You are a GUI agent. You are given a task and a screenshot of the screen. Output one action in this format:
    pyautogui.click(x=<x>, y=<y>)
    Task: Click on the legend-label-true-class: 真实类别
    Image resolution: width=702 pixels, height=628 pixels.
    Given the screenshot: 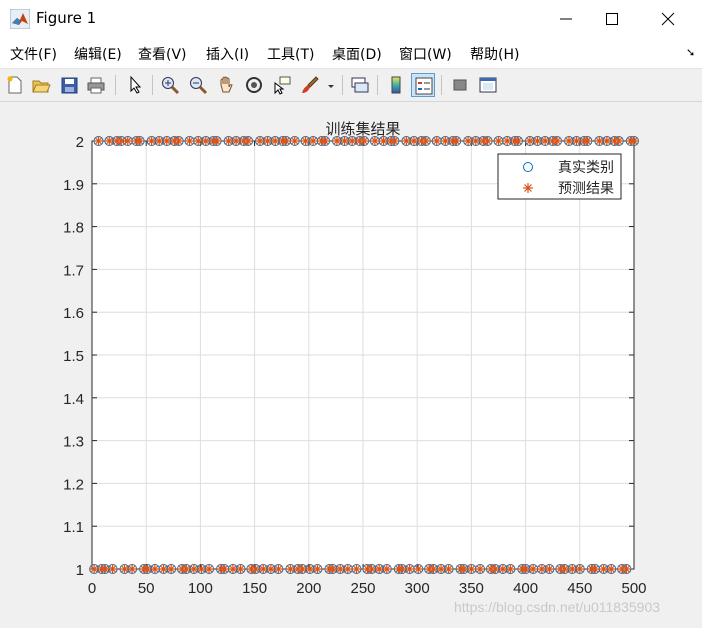 What is the action you would take?
    pyautogui.click(x=586, y=168)
    